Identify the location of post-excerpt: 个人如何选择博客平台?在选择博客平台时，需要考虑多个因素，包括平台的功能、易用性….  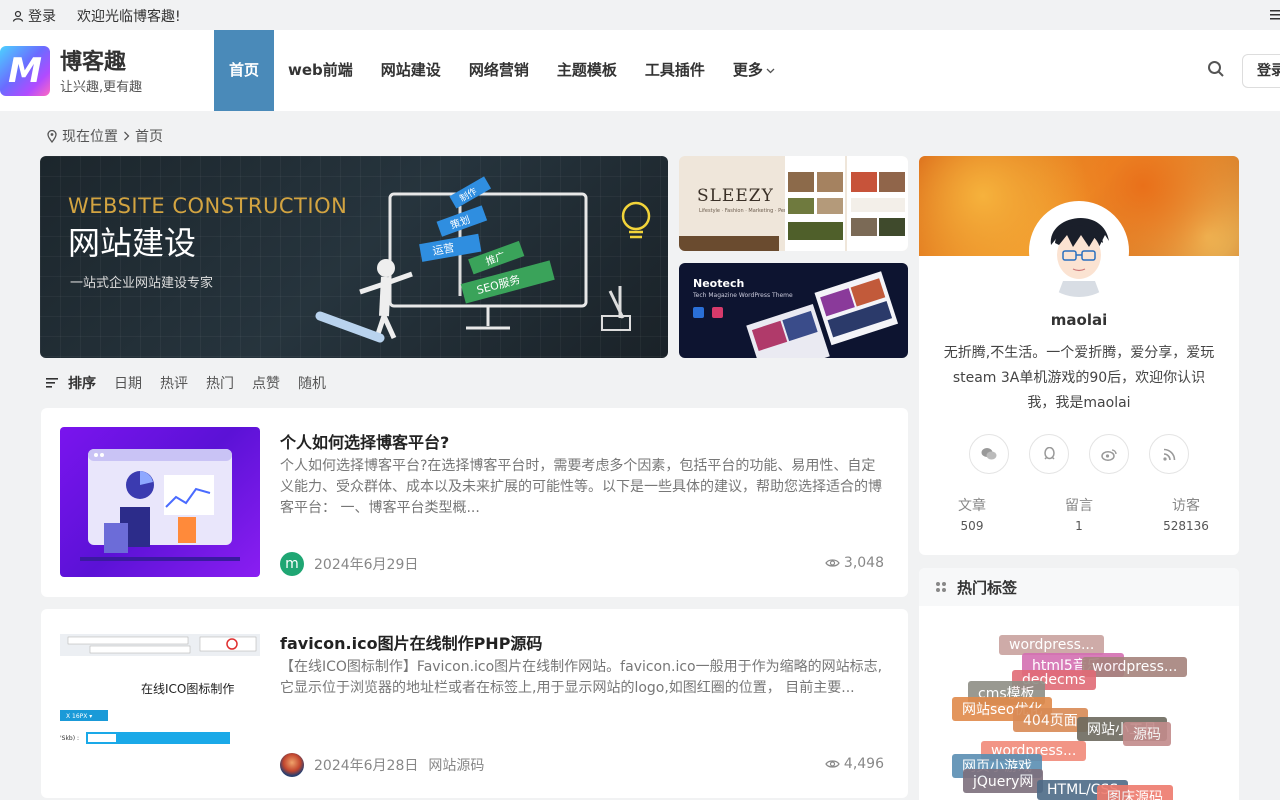
(581, 487).